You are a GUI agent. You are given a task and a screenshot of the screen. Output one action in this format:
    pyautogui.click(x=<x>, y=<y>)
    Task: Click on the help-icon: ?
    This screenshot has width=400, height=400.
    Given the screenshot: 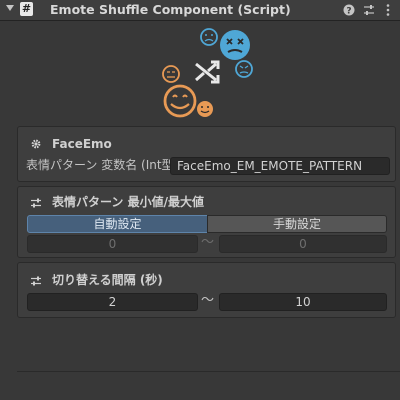 What is the action you would take?
    pyautogui.click(x=349, y=10)
    